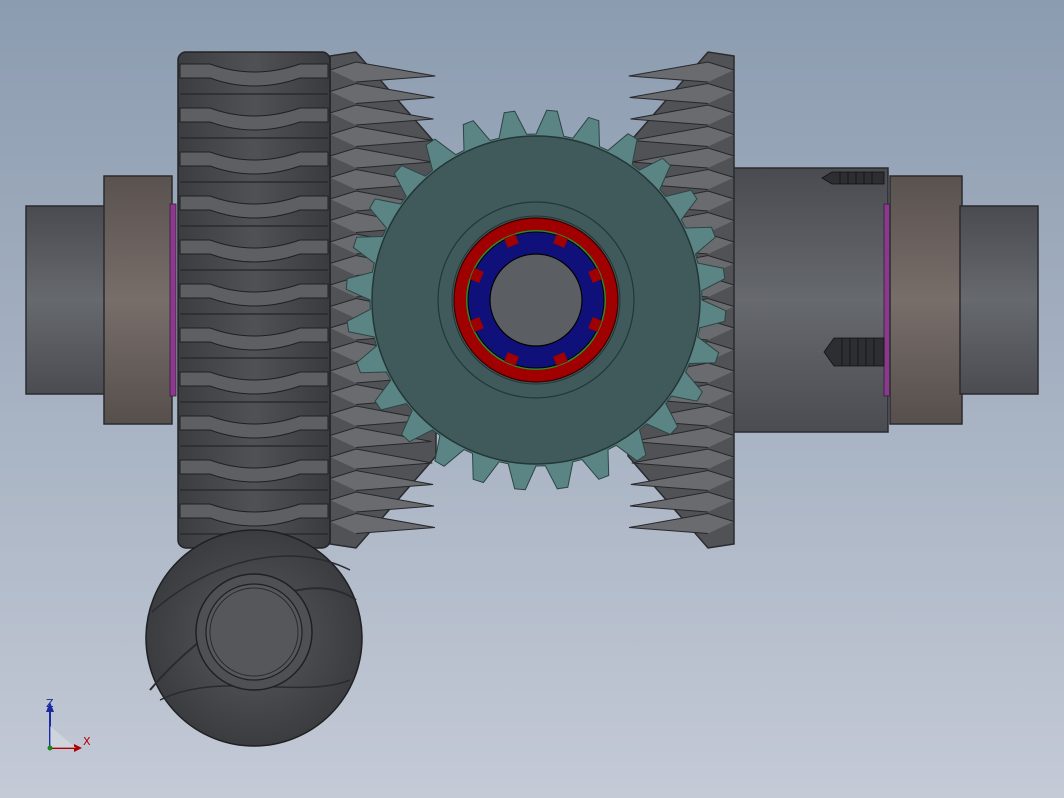 The image size is (1064, 798). Describe the element at coordinates (50, 703) in the screenshot. I see `z-axis-label: Z` at that location.